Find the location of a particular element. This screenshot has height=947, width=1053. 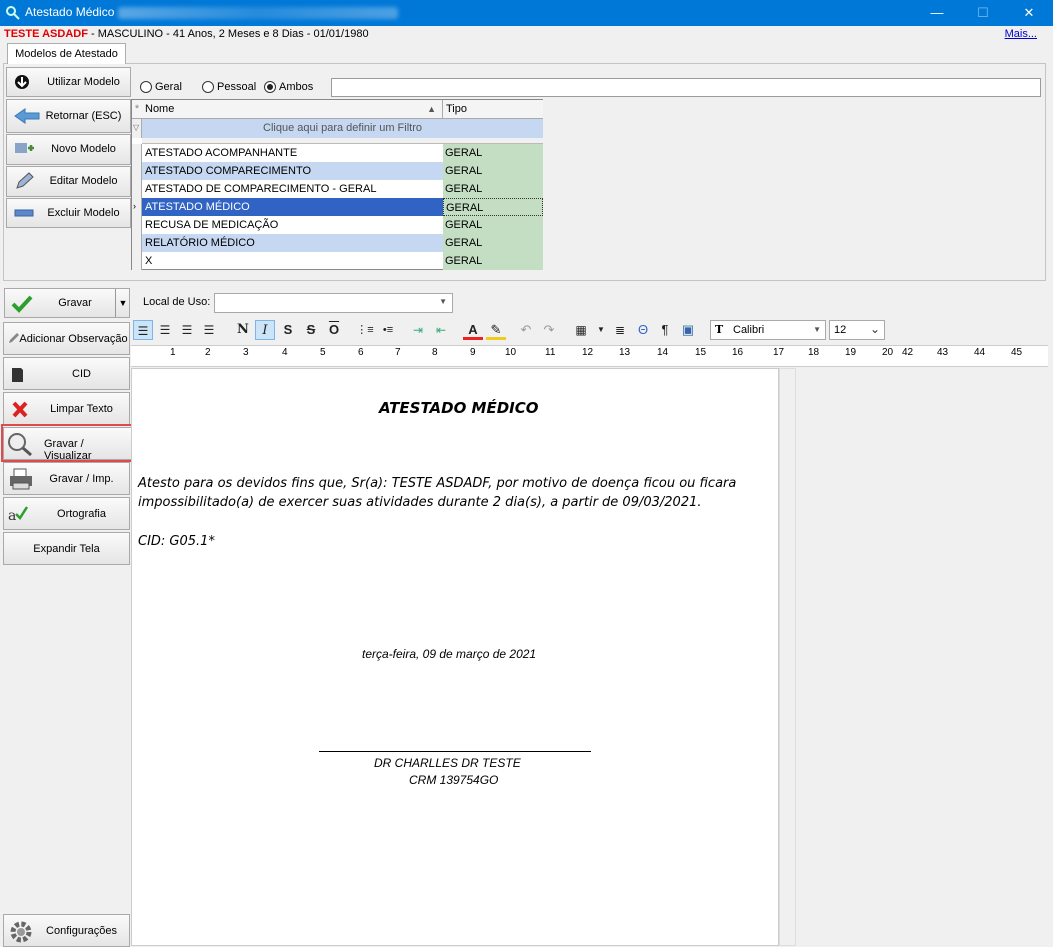

ruler-number: 12 is located at coordinates (588, 352).